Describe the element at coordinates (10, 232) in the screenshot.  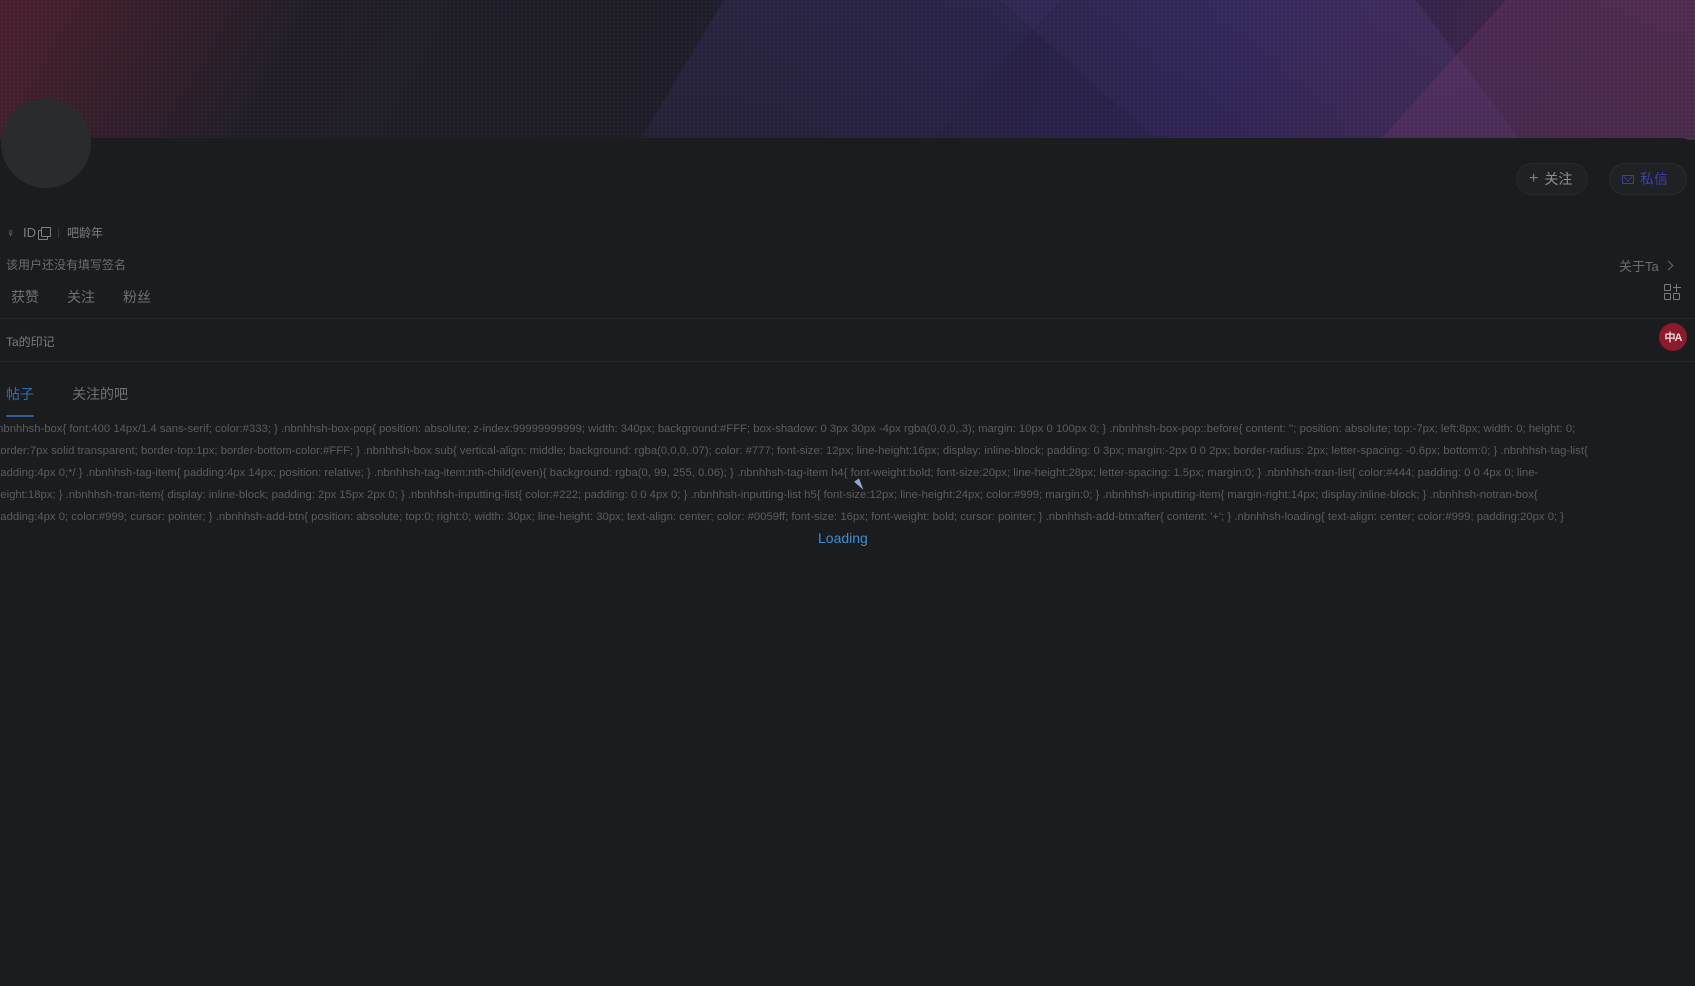
I see `gender-icon: ♀` at that location.